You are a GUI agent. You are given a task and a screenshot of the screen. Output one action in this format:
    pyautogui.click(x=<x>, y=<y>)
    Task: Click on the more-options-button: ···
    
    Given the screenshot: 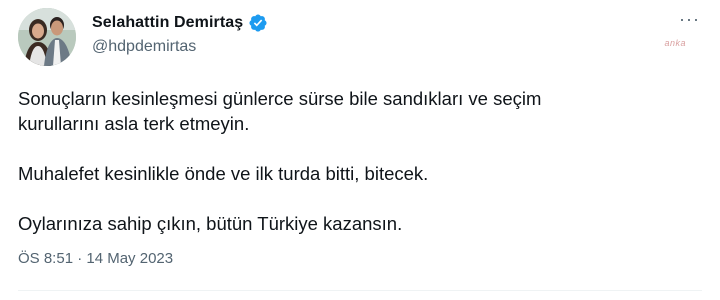 What is the action you would take?
    pyautogui.click(x=689, y=19)
    